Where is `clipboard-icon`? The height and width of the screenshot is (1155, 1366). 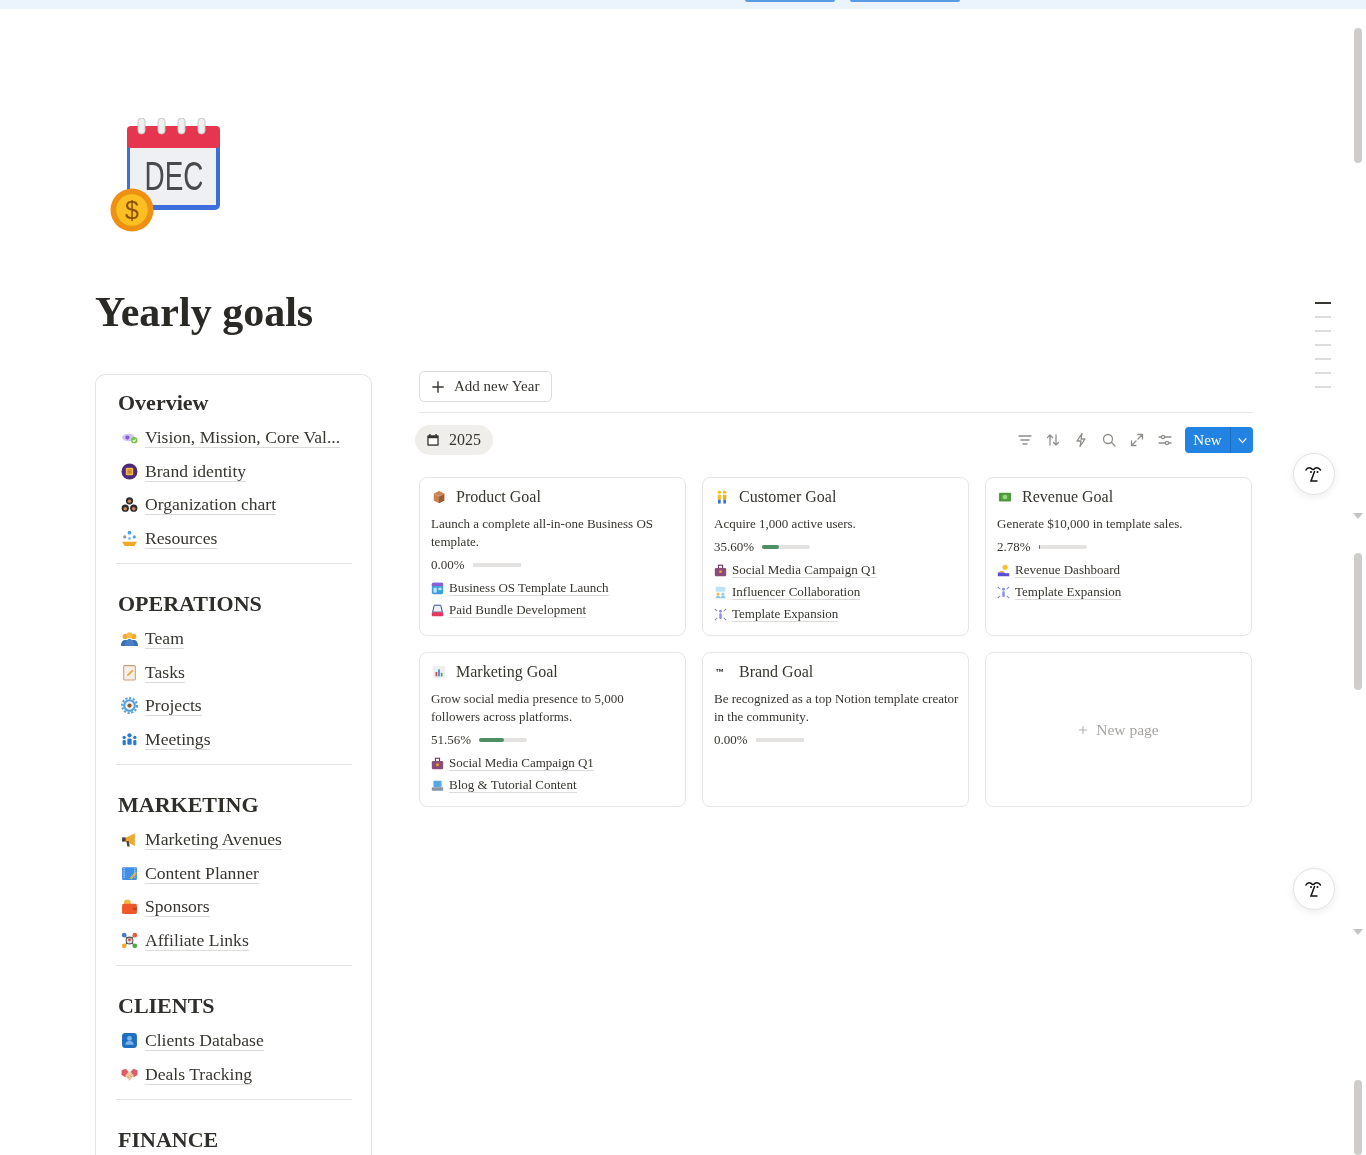 clipboard-icon is located at coordinates (129, 672).